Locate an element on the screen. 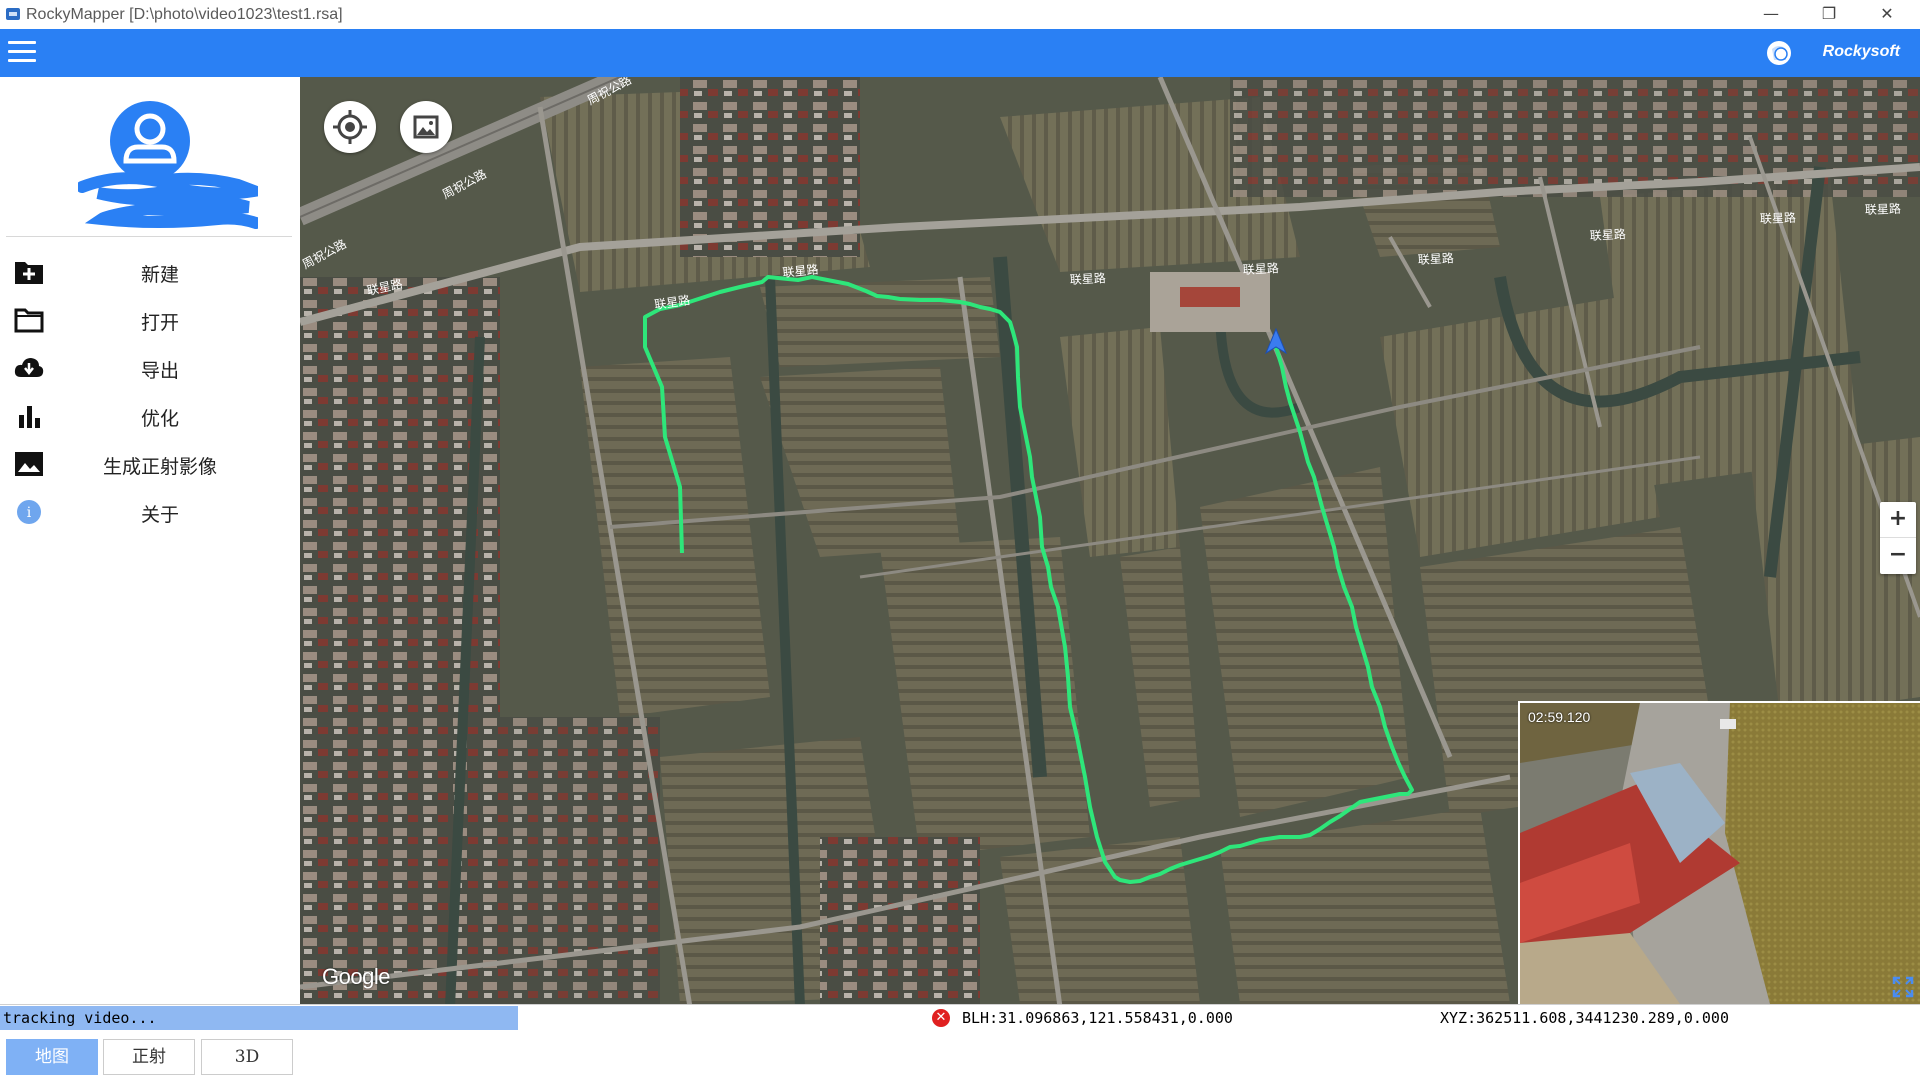  locate-button is located at coordinates (350, 127).